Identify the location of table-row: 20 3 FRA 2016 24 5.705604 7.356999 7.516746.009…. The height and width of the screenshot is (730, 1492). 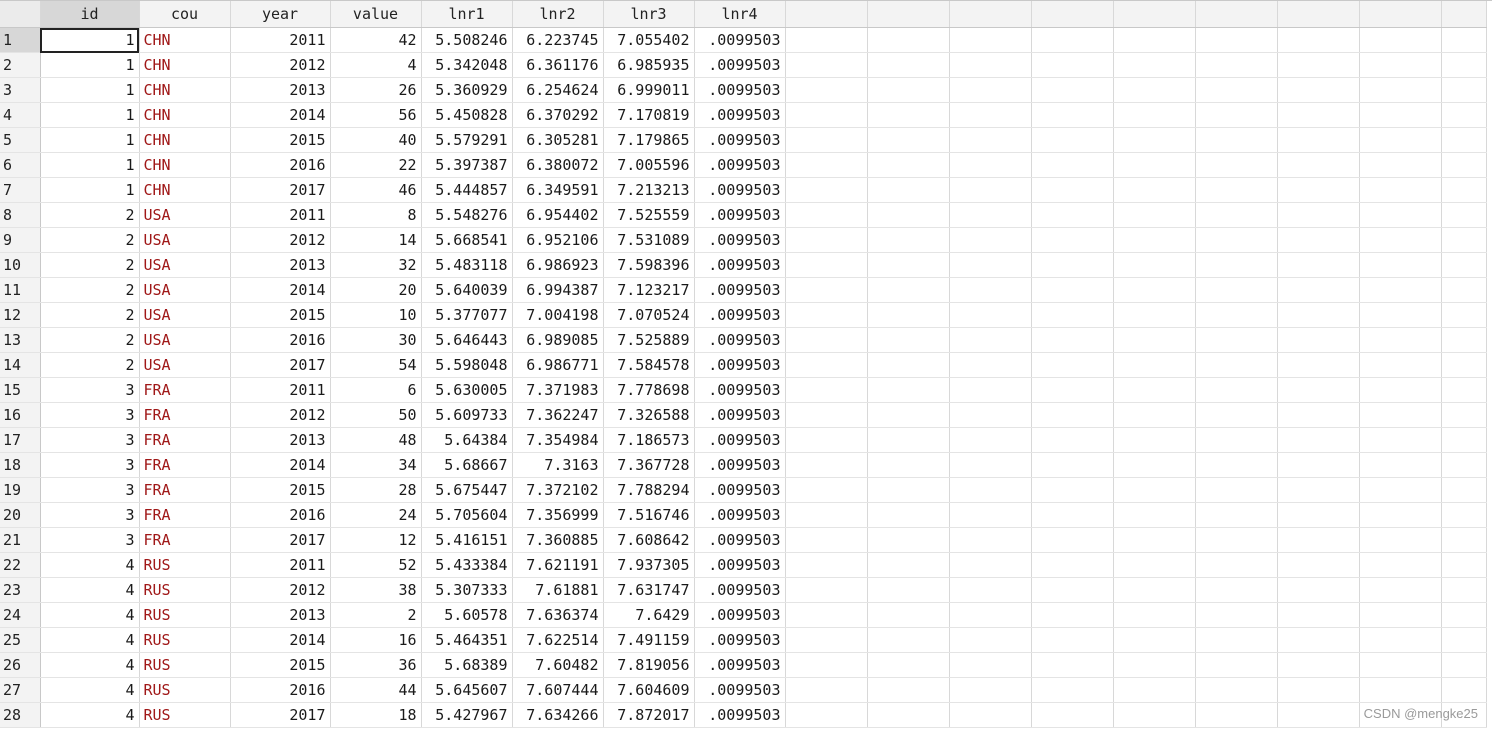
(743, 515).